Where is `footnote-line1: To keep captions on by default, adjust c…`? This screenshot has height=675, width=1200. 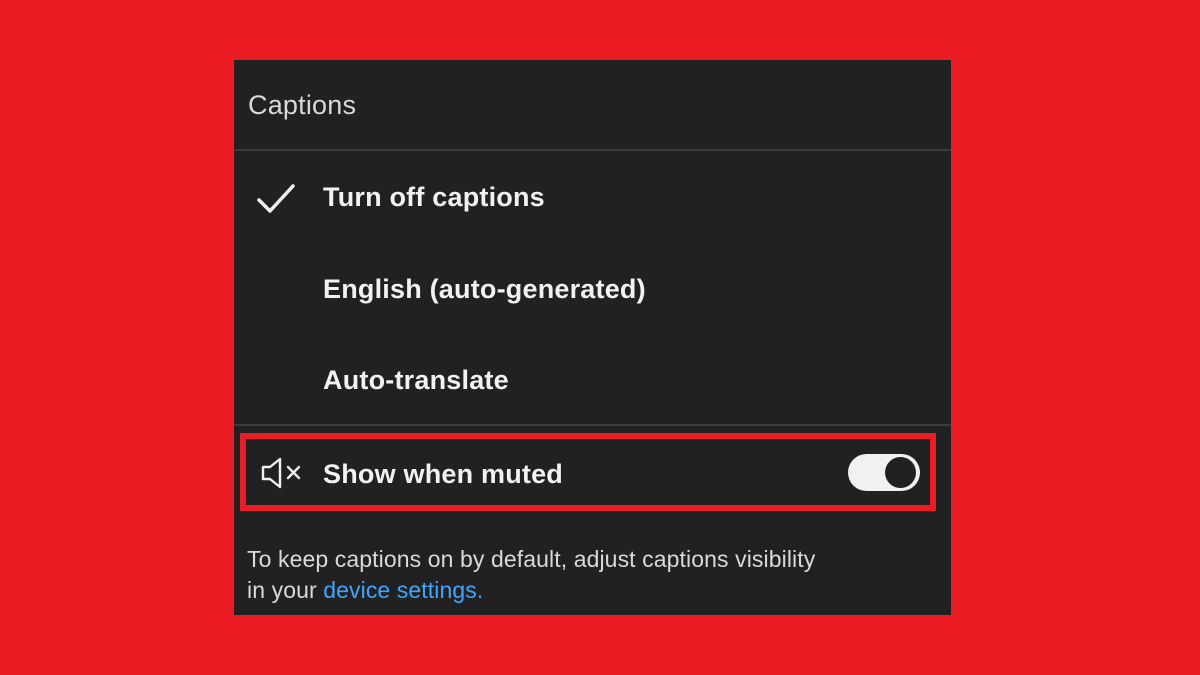
footnote-line1: To keep captions on by default, adjust c… is located at coordinates (531, 559).